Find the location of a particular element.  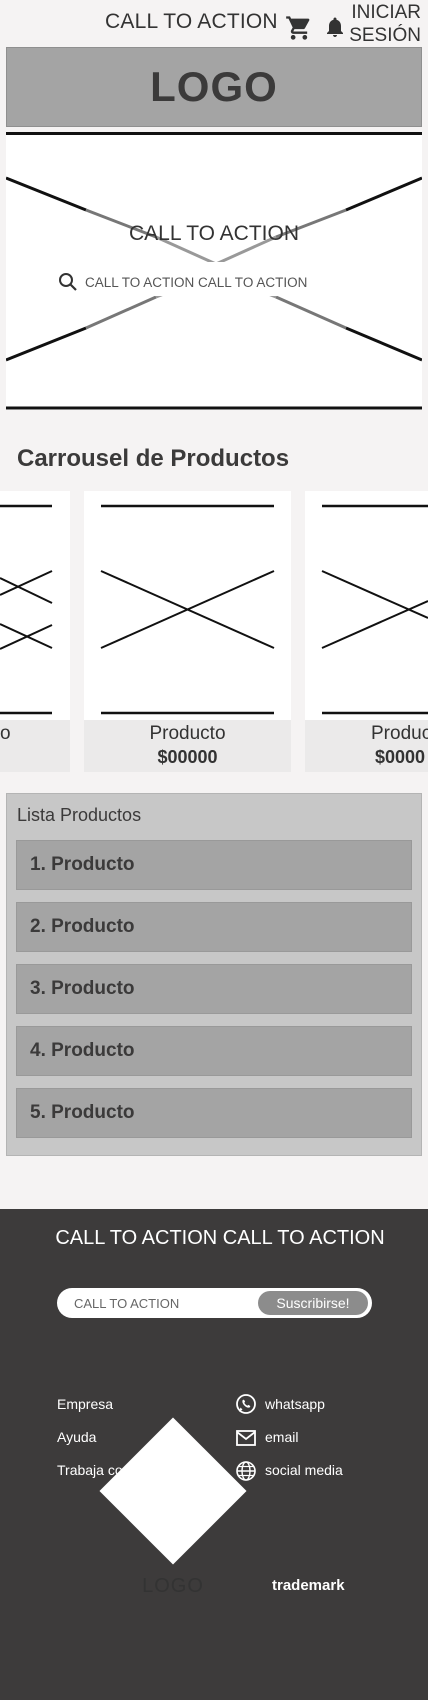

product-name: o is located at coordinates (5, 733).